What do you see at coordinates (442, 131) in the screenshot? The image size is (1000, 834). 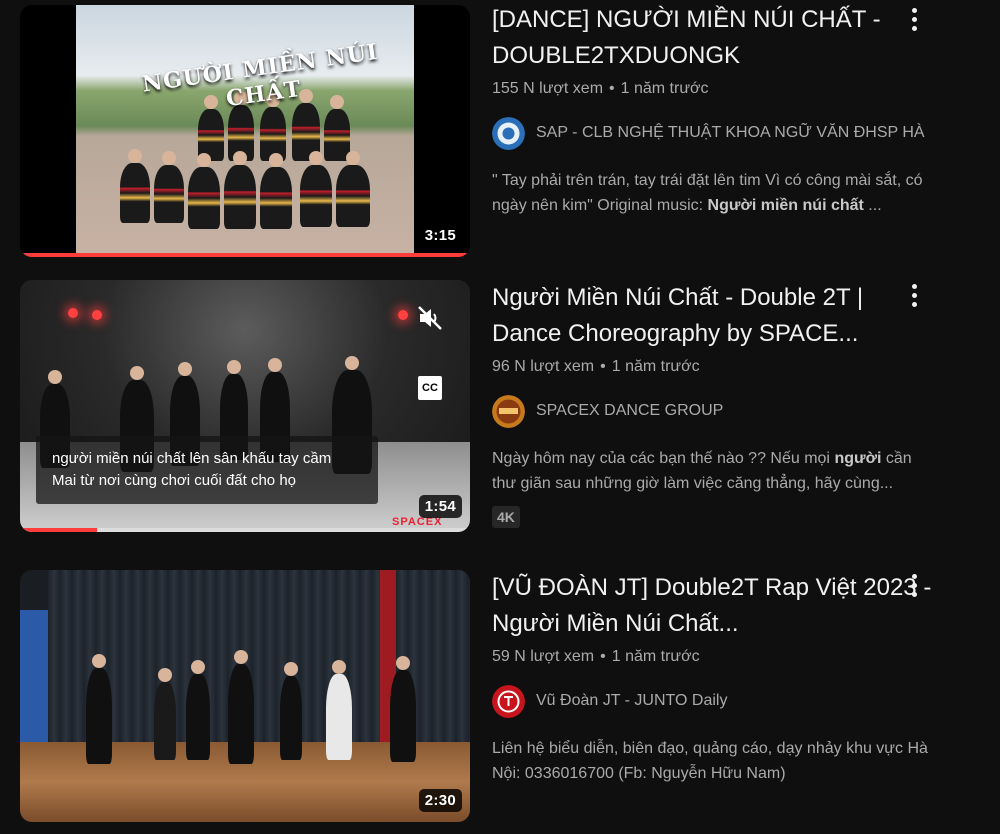 I see `letterbox-right` at bounding box center [442, 131].